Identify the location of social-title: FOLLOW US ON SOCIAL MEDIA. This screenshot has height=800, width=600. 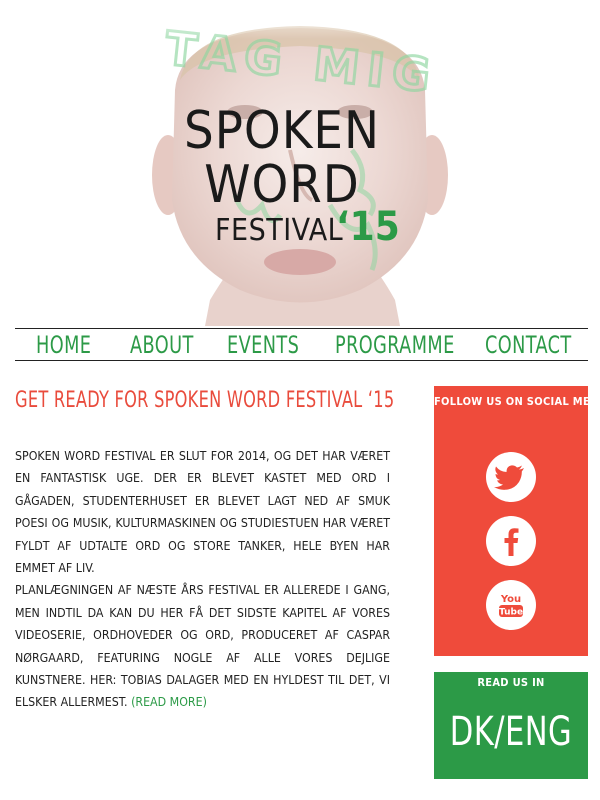
(517, 401).